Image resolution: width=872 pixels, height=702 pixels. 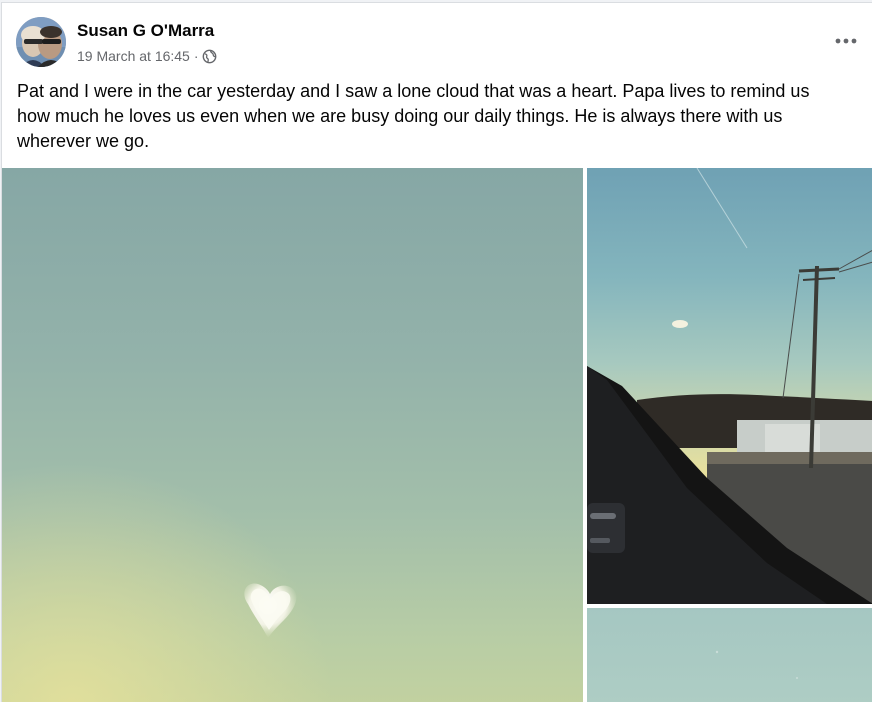 I want to click on avatar, so click(x=41, y=42).